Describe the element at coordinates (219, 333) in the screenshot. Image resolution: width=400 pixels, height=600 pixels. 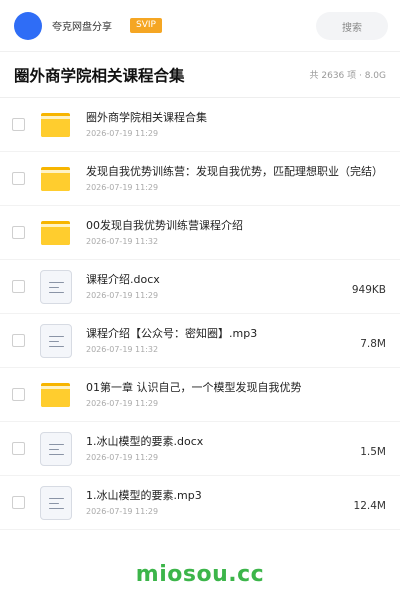
I see `file-name: 课程介绍【公众号：密知圈】.mp3` at that location.